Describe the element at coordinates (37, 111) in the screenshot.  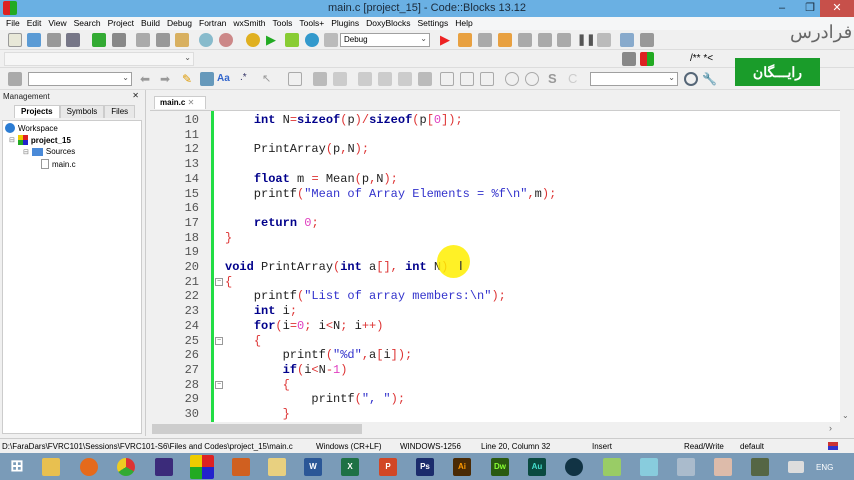
I see `tab-projects: Projects` at that location.